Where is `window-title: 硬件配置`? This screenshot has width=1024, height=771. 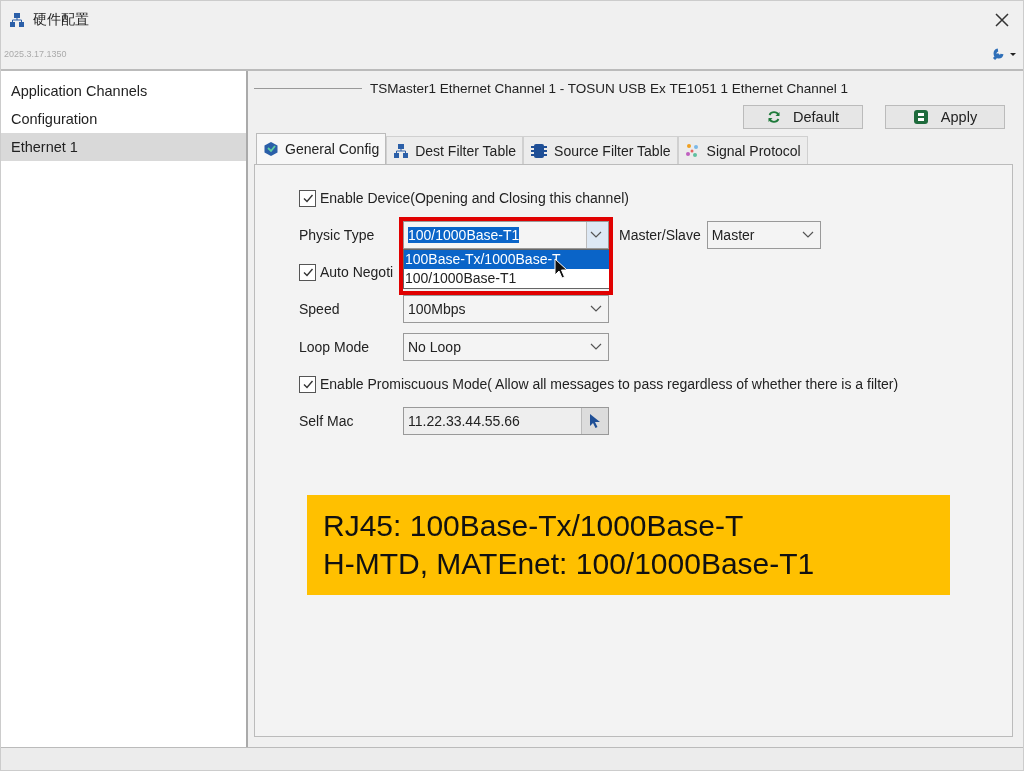
window-title: 硬件配置 is located at coordinates (61, 20).